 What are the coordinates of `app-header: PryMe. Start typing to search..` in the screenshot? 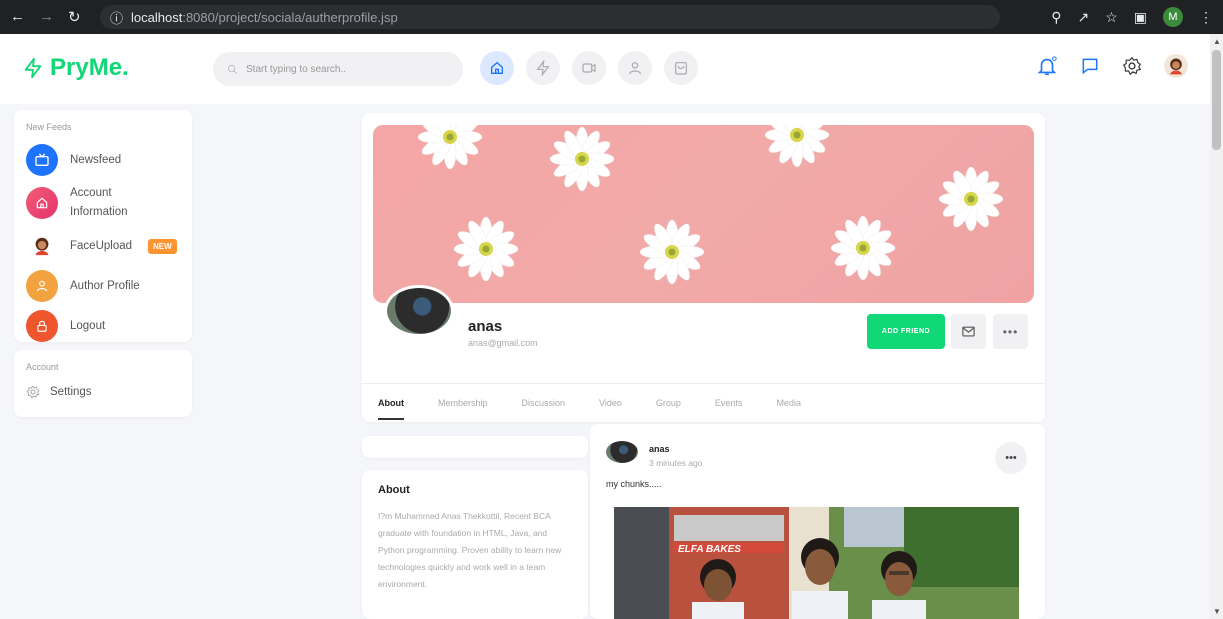 It's located at (605, 69).